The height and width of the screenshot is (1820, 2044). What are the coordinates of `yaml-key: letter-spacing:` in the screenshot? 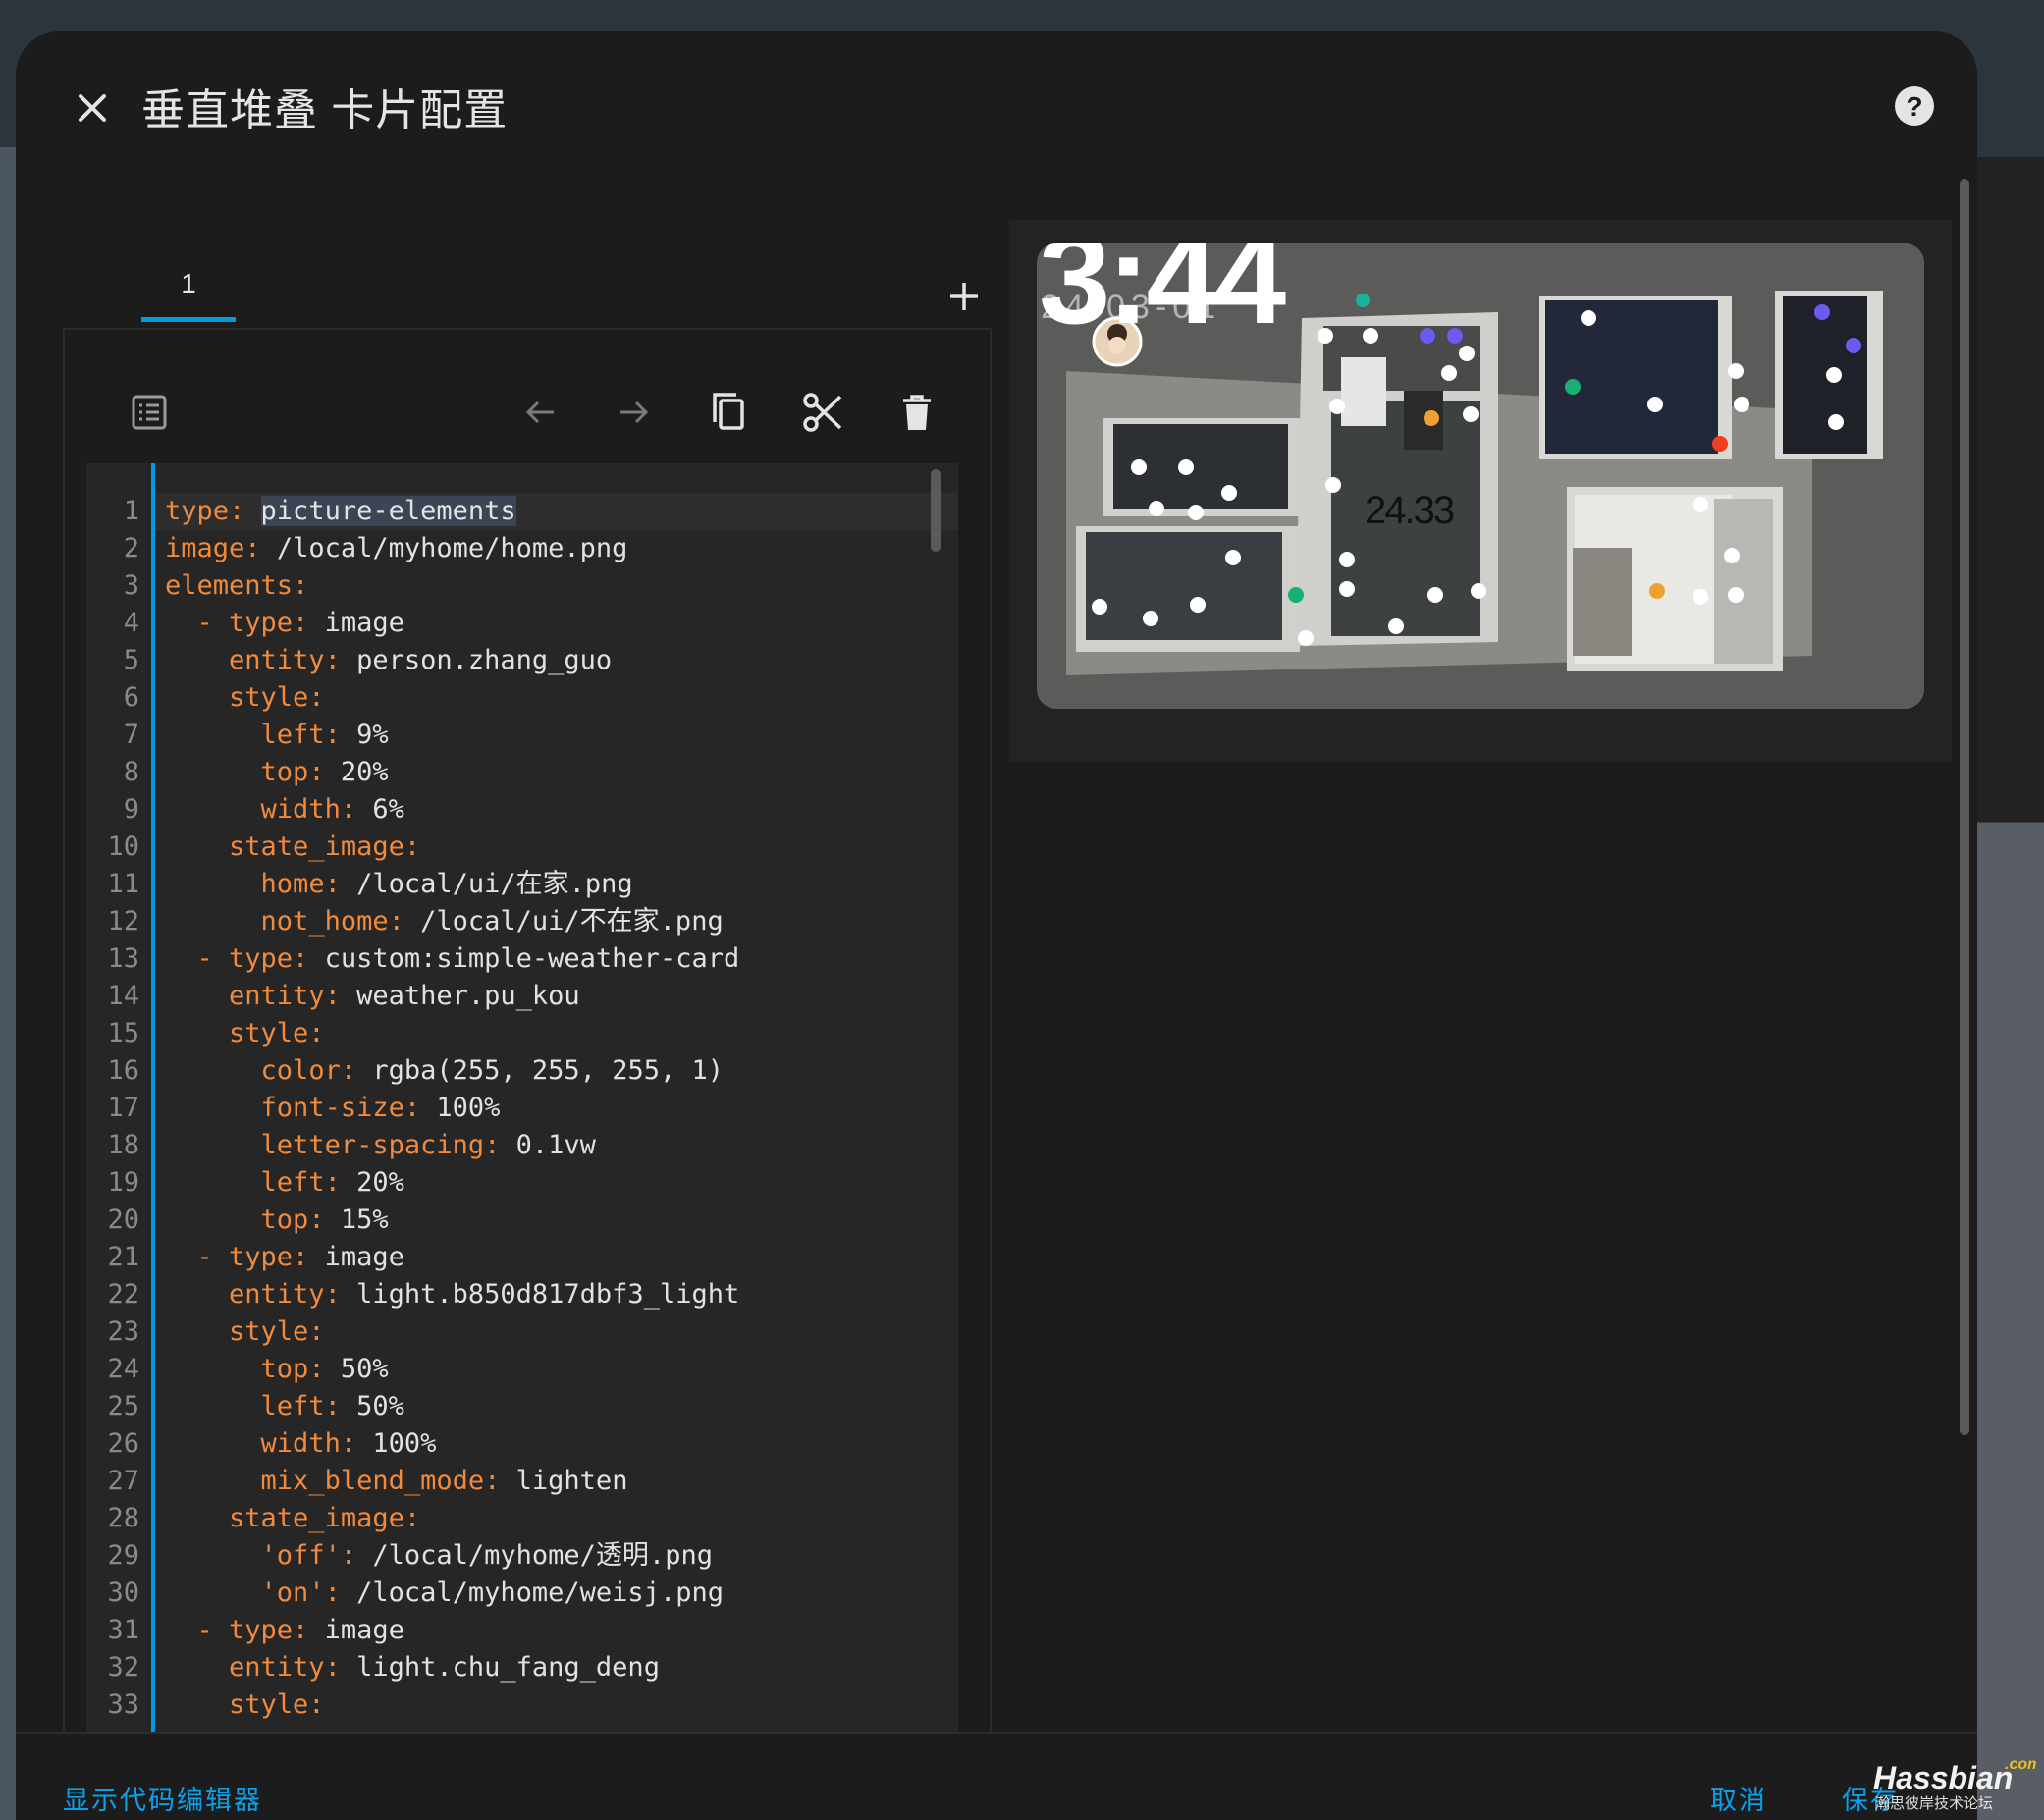 It's located at (380, 1145).